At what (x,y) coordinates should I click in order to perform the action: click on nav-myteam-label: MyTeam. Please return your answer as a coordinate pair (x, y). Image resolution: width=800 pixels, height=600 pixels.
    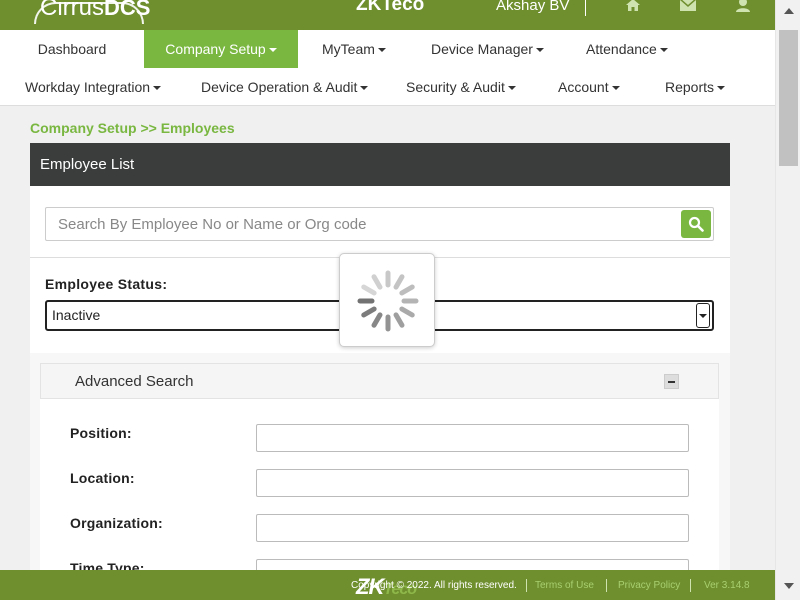
    Looking at the image, I should click on (348, 49).